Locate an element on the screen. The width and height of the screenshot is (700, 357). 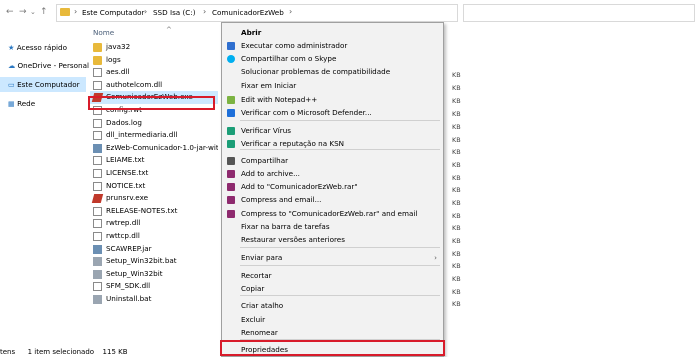
file-name: rwtrep.dll is located at coordinates (123, 223).